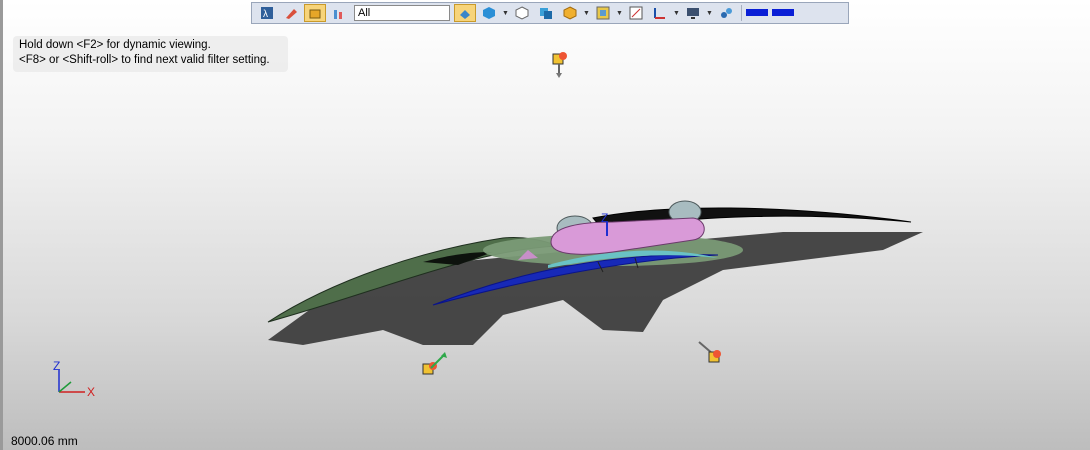  I want to click on render-mode-icon, so click(570, 13).